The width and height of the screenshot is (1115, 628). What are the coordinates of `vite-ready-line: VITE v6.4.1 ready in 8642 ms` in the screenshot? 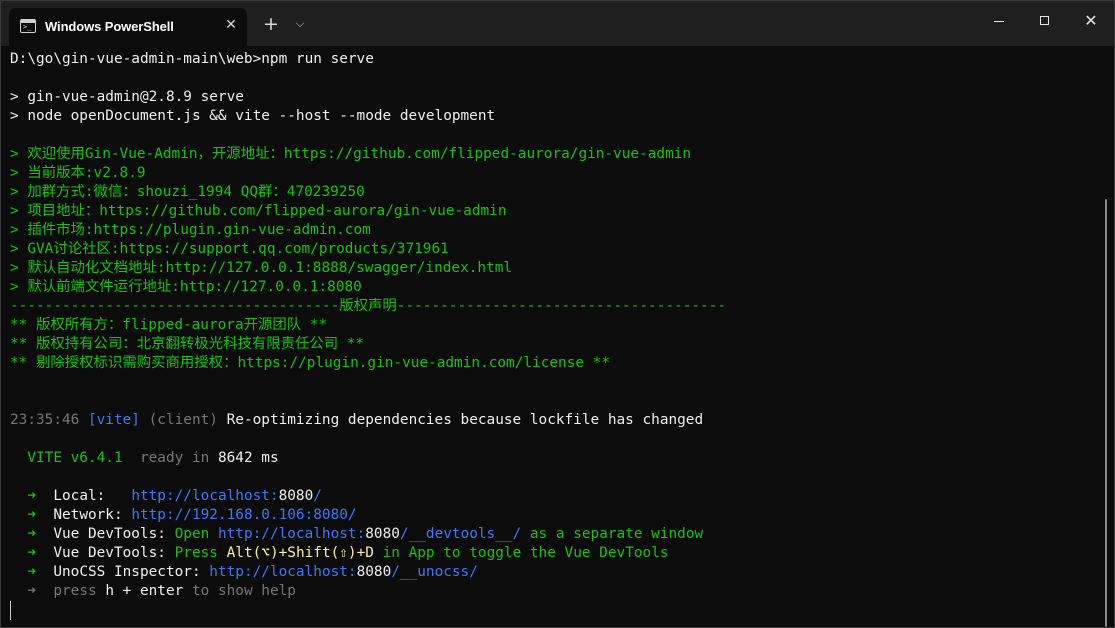 It's located at (552, 458).